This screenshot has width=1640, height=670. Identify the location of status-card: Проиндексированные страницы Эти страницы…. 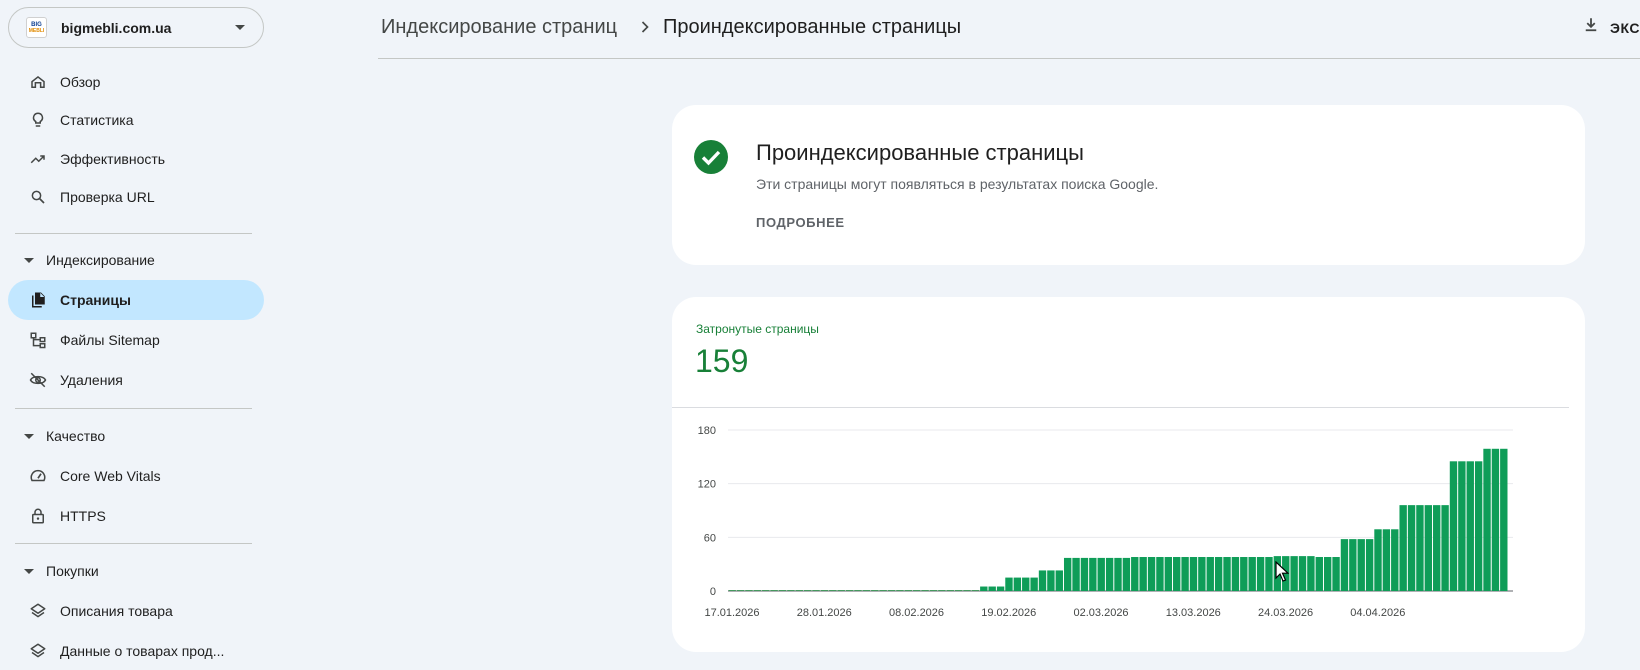
(1128, 185).